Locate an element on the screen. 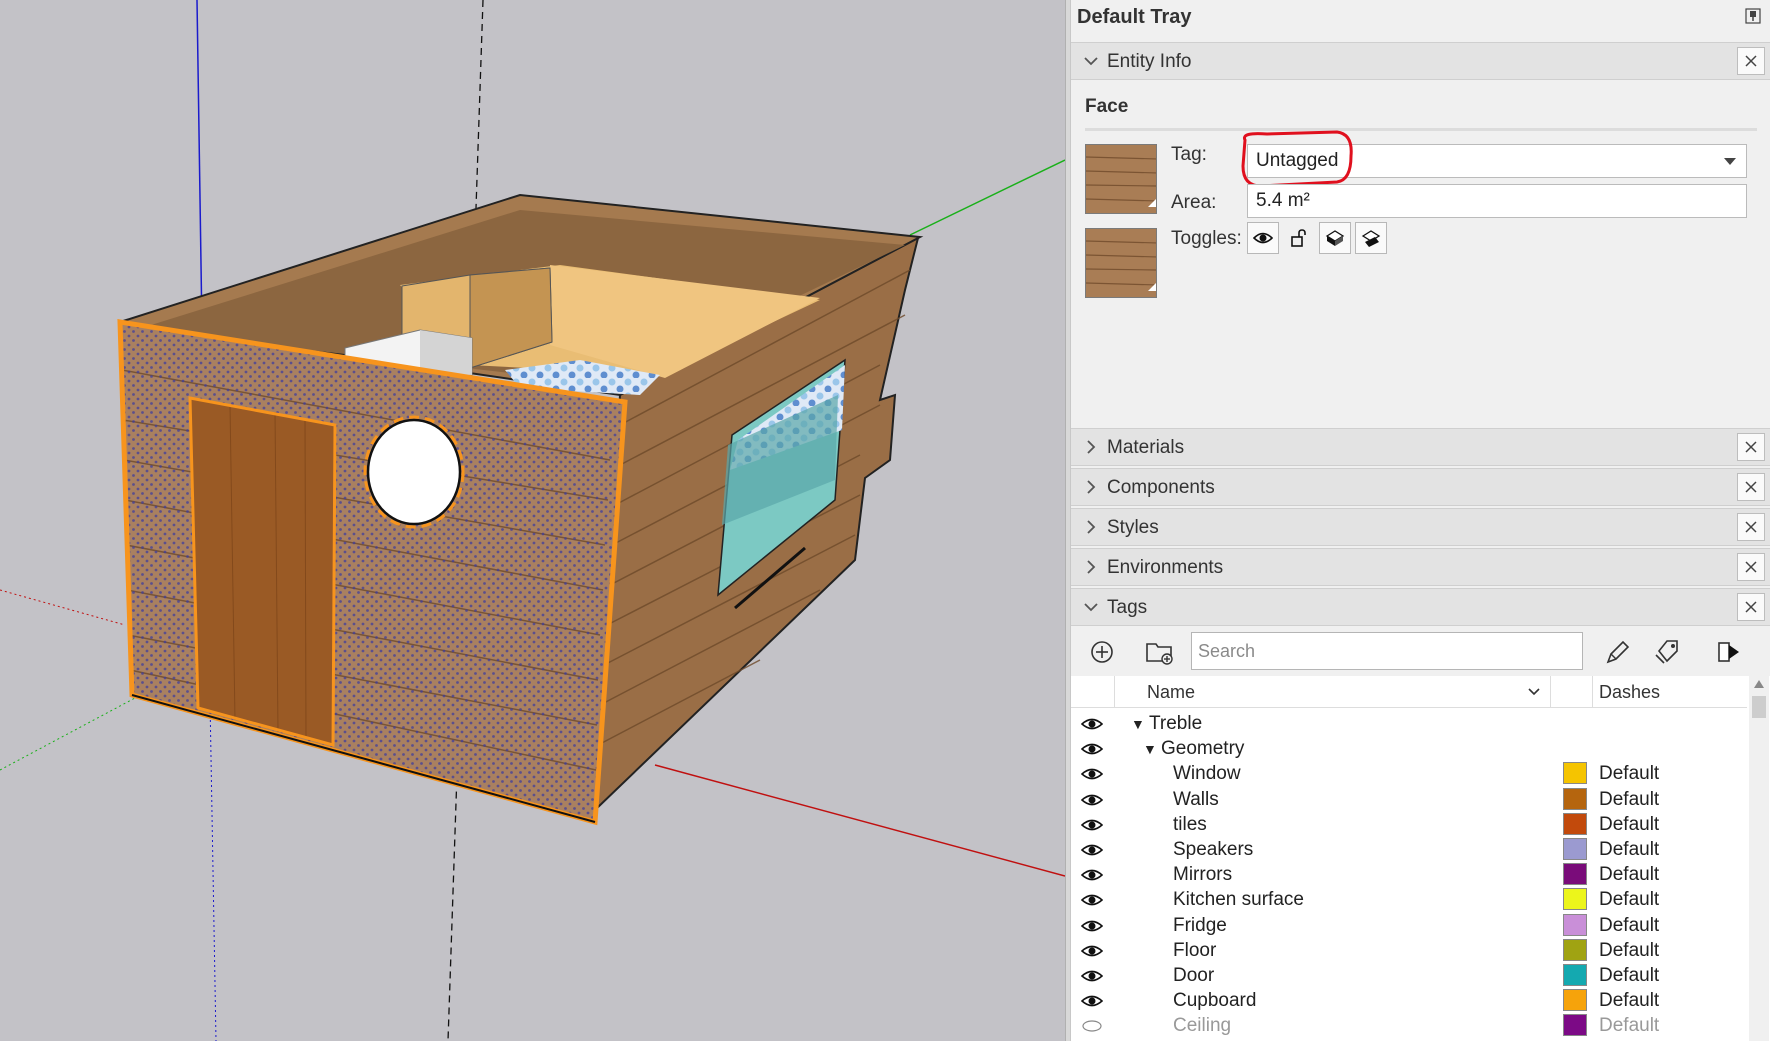 This screenshot has height=1041, width=1770. color-by-tag-icon is located at coordinates (1618, 652).